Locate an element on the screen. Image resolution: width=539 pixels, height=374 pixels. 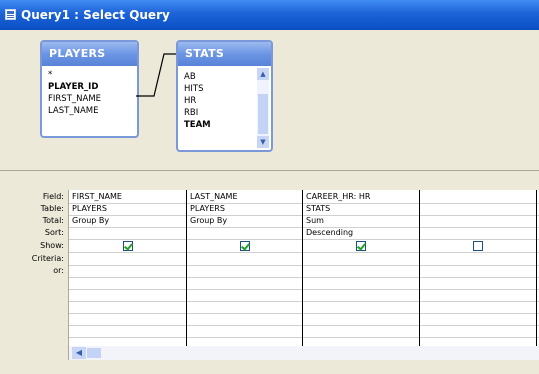
grid-column-last-name: LAST_NAME PLAYERS Group By is located at coordinates (245, 274).